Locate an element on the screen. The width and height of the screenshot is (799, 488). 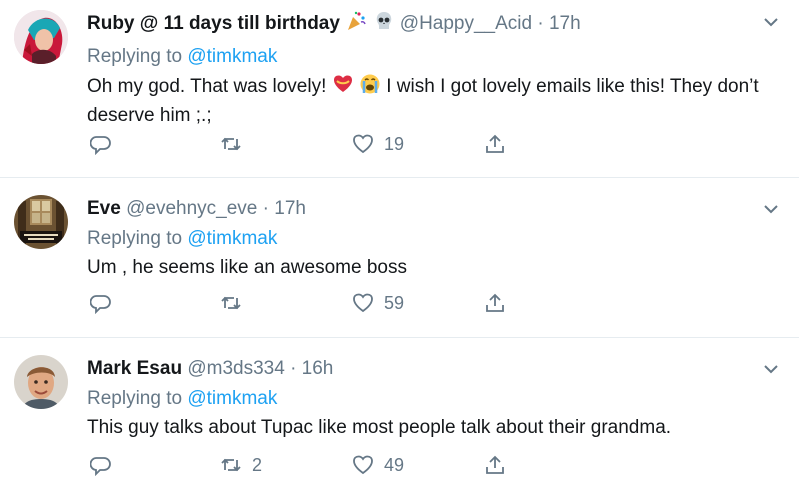
retweet-button: 2 is located at coordinates (241, 465).